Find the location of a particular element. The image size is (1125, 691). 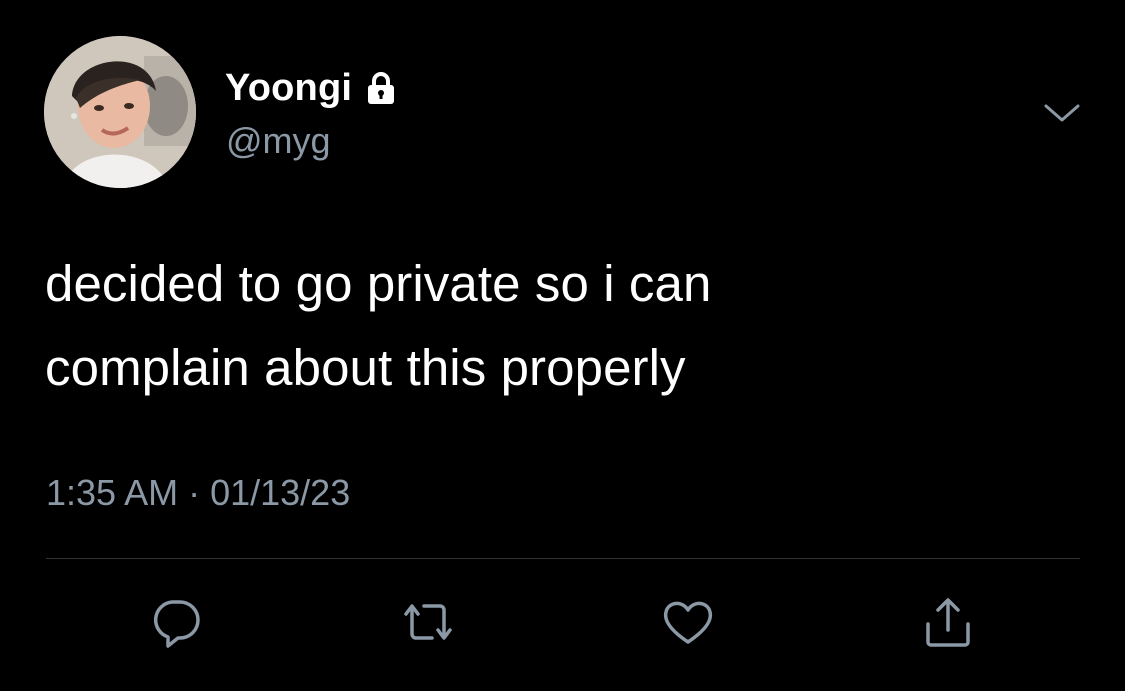

action-bar is located at coordinates (562, 622).